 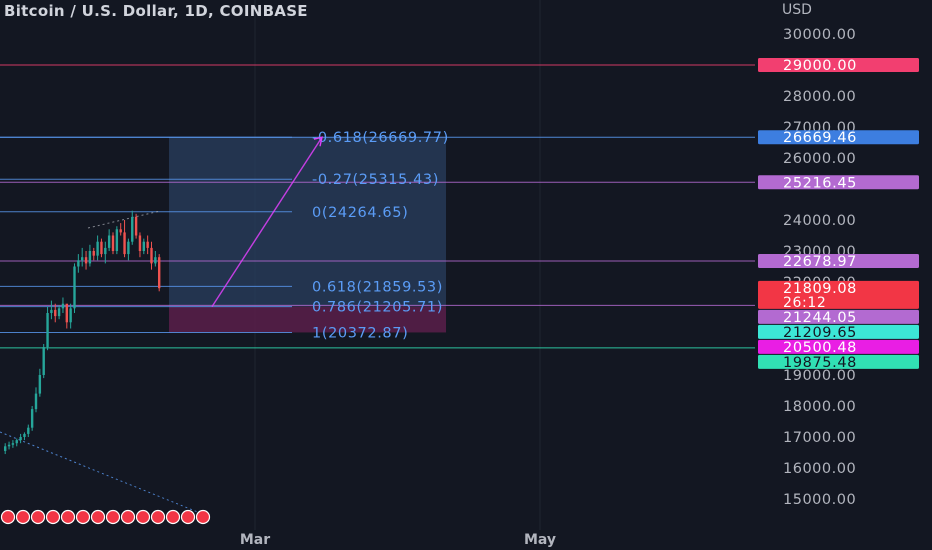 What do you see at coordinates (820, 66) in the screenshot?
I see `price-tag-label: 29000.00` at bounding box center [820, 66].